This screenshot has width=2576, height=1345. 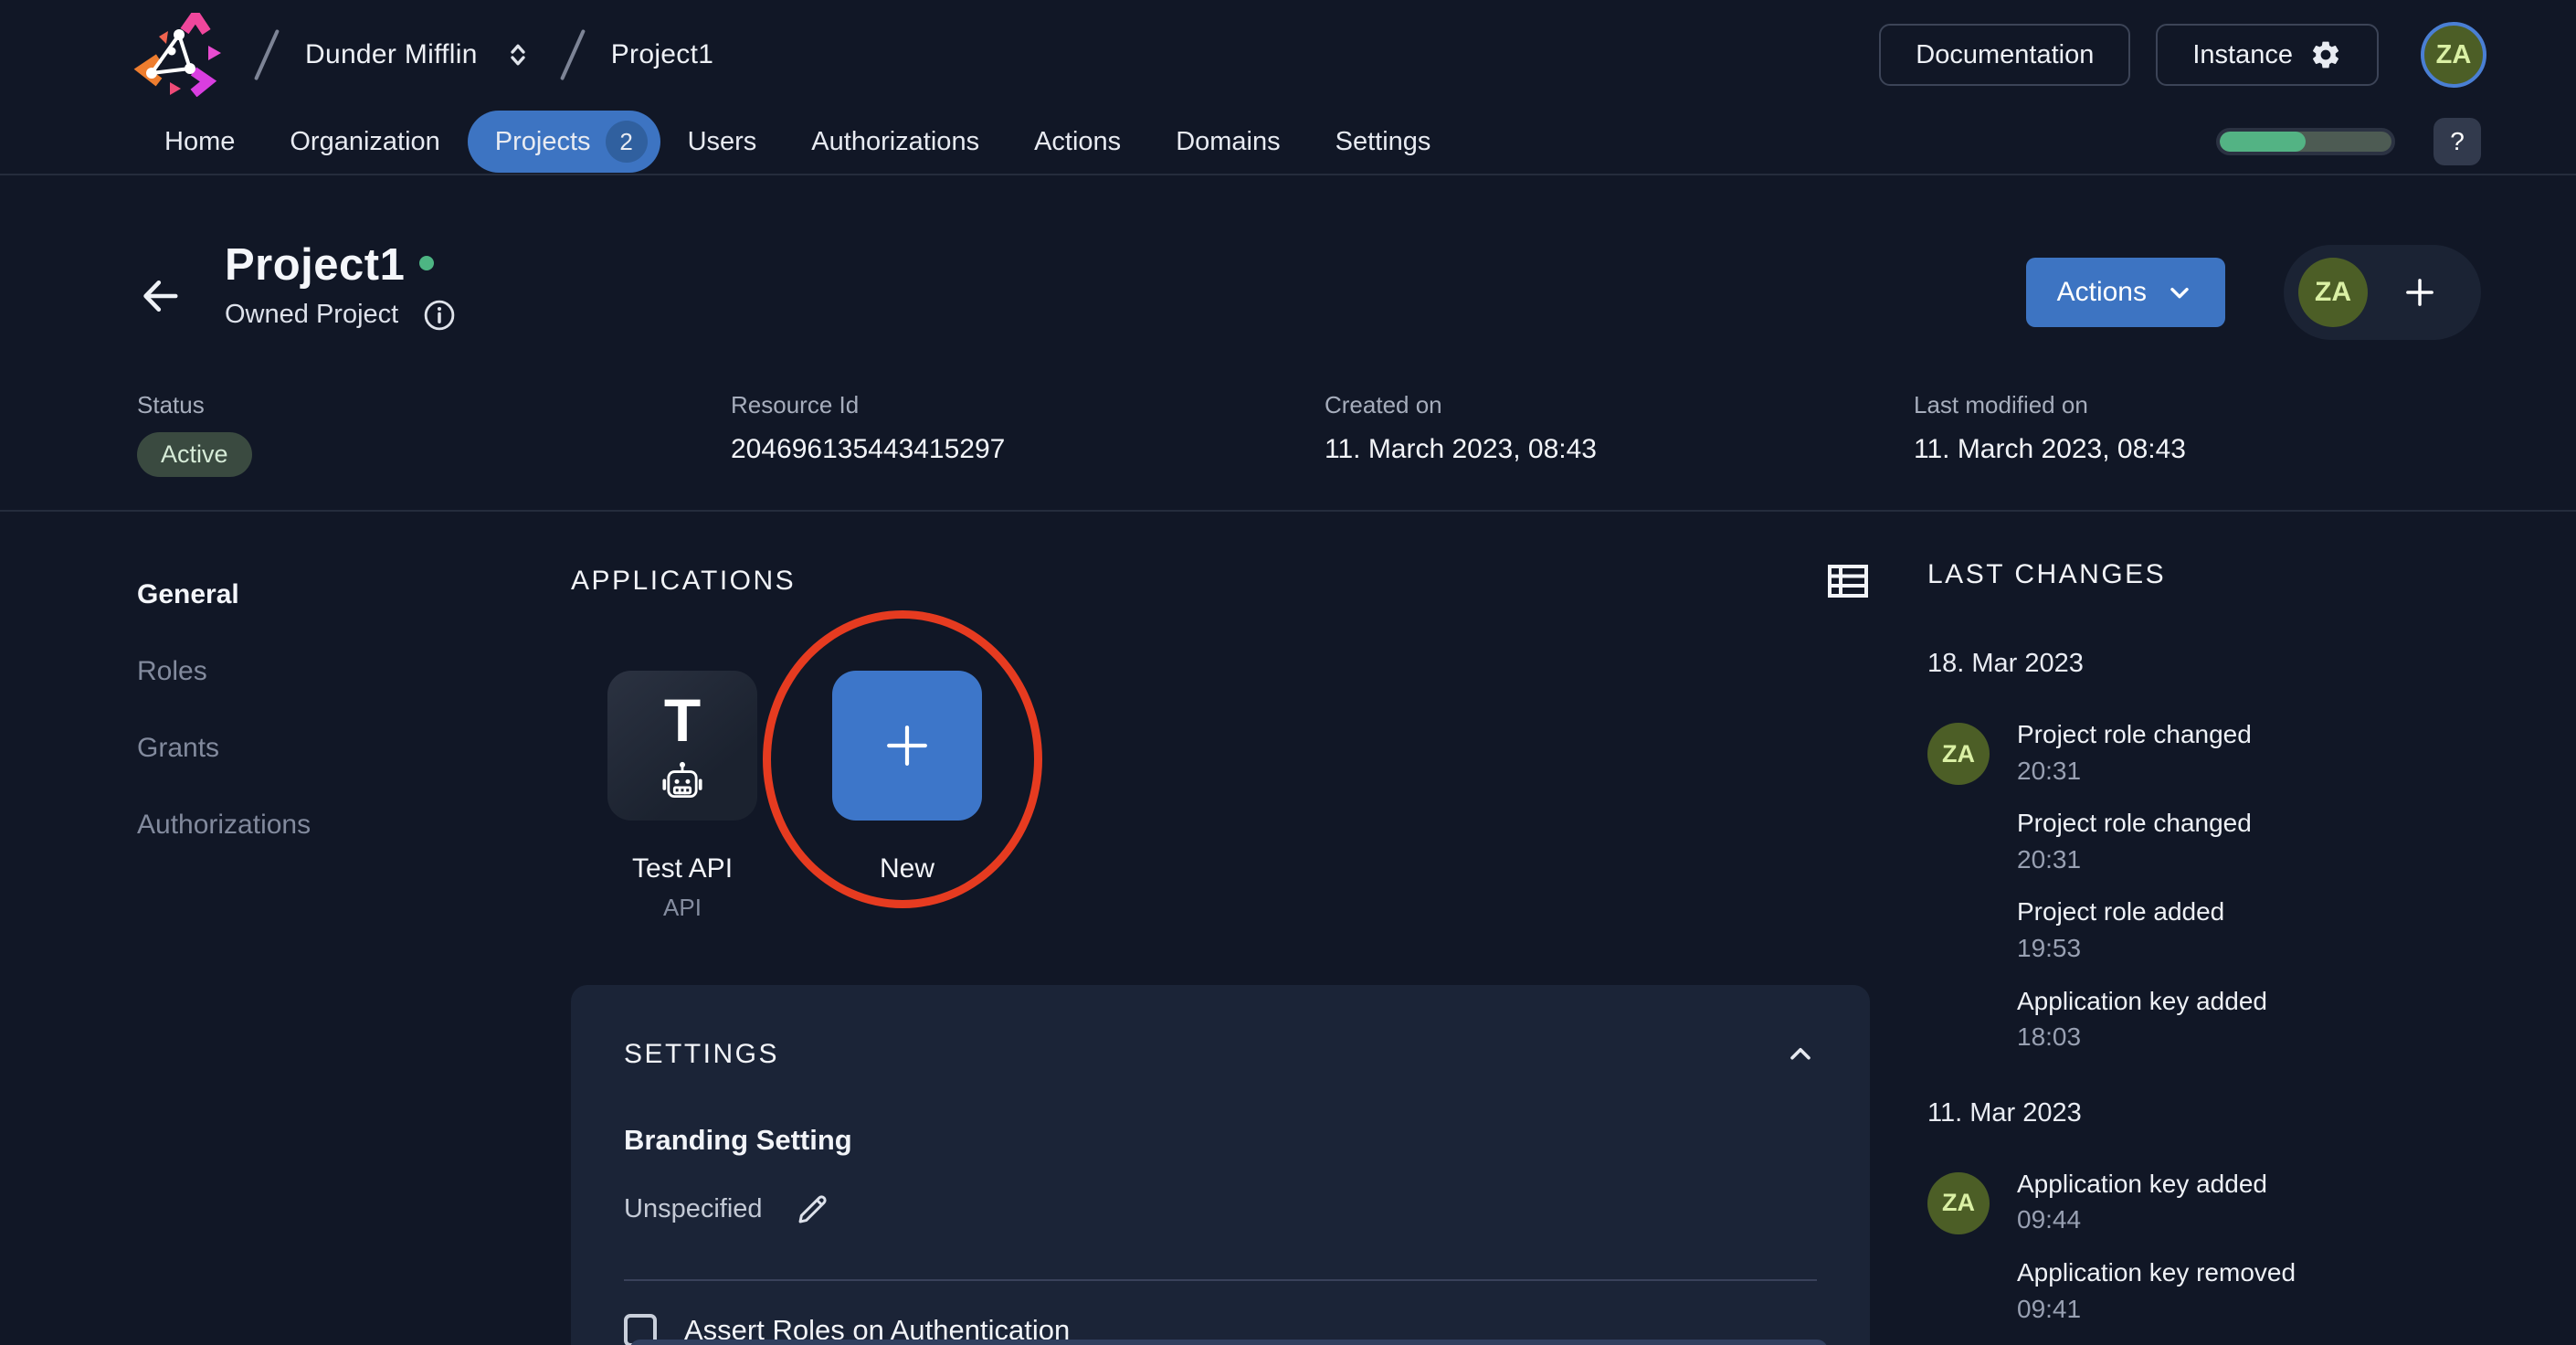 What do you see at coordinates (2382, 292) in the screenshot?
I see `contributors-group: ZA` at bounding box center [2382, 292].